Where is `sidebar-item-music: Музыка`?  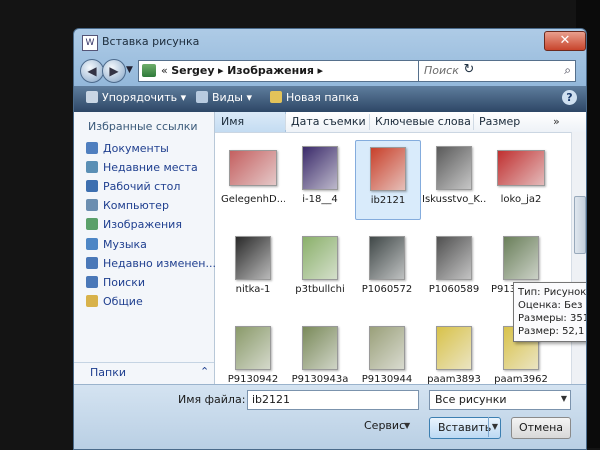
sidebar-item-music: Музыка is located at coordinates (116, 246).